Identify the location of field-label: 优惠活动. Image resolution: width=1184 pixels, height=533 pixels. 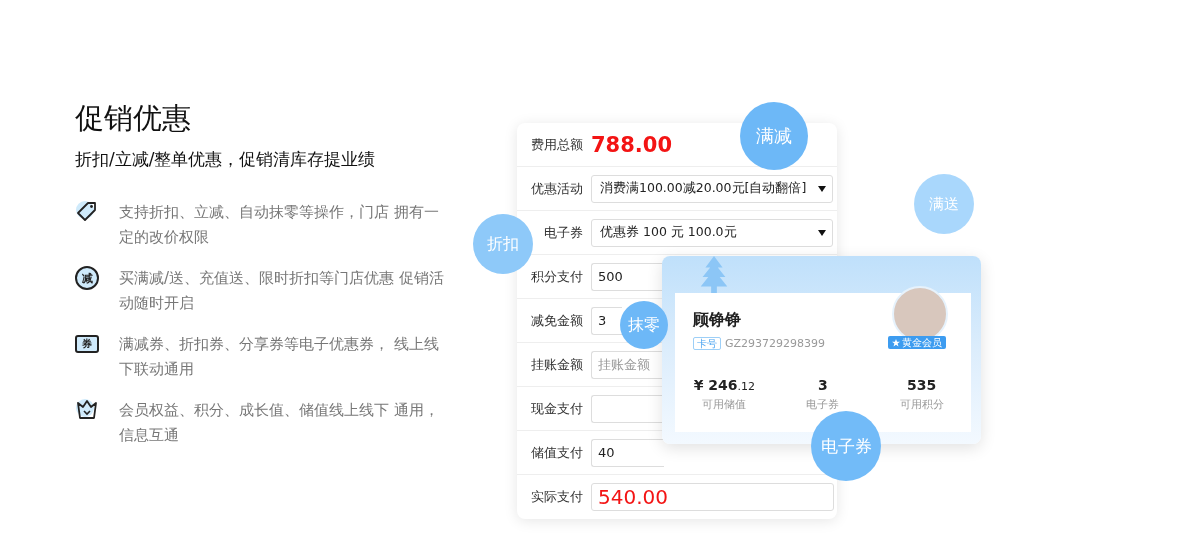
(556, 188).